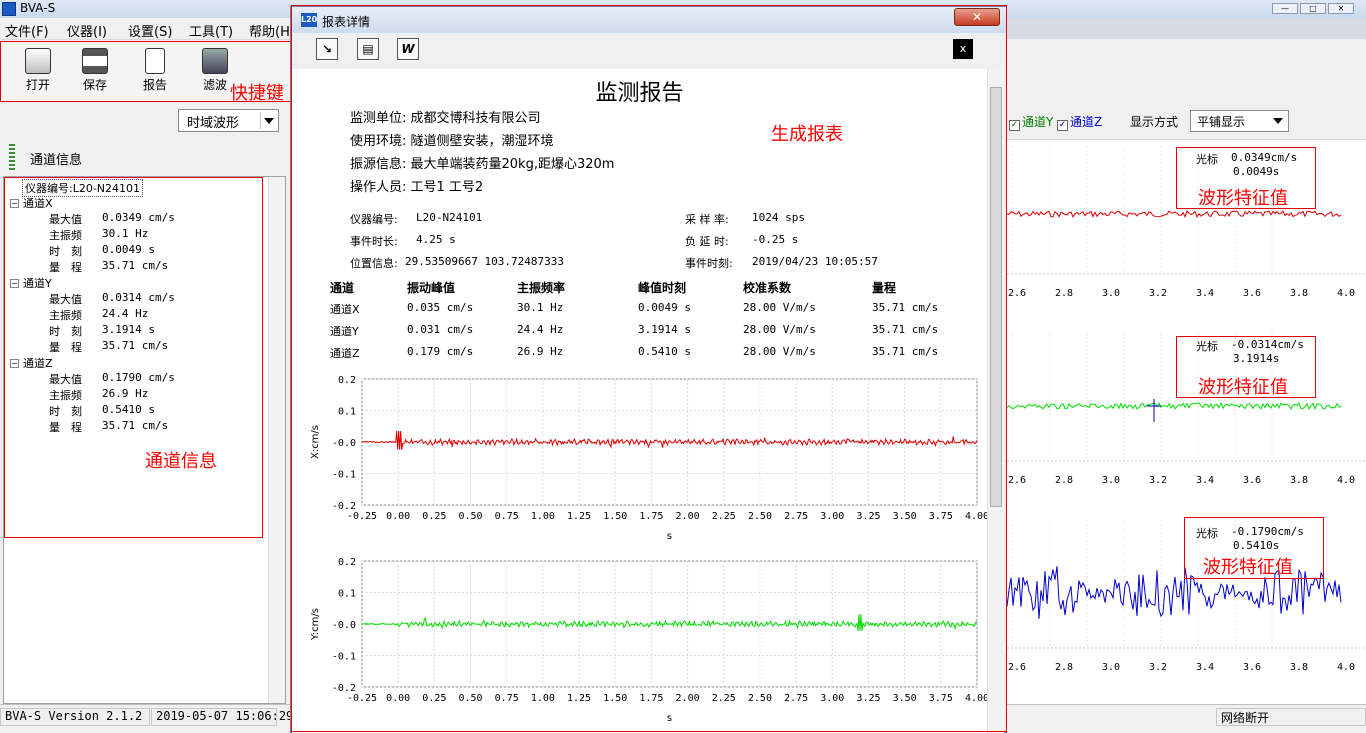  I want to click on feature-annotation-z: 波形特征值, so click(1248, 567).